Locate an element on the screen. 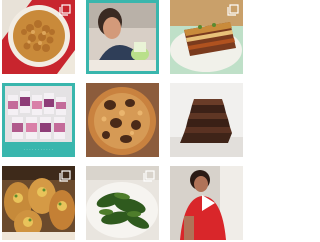  grid-tile-brownies is located at coordinates (206, 120).